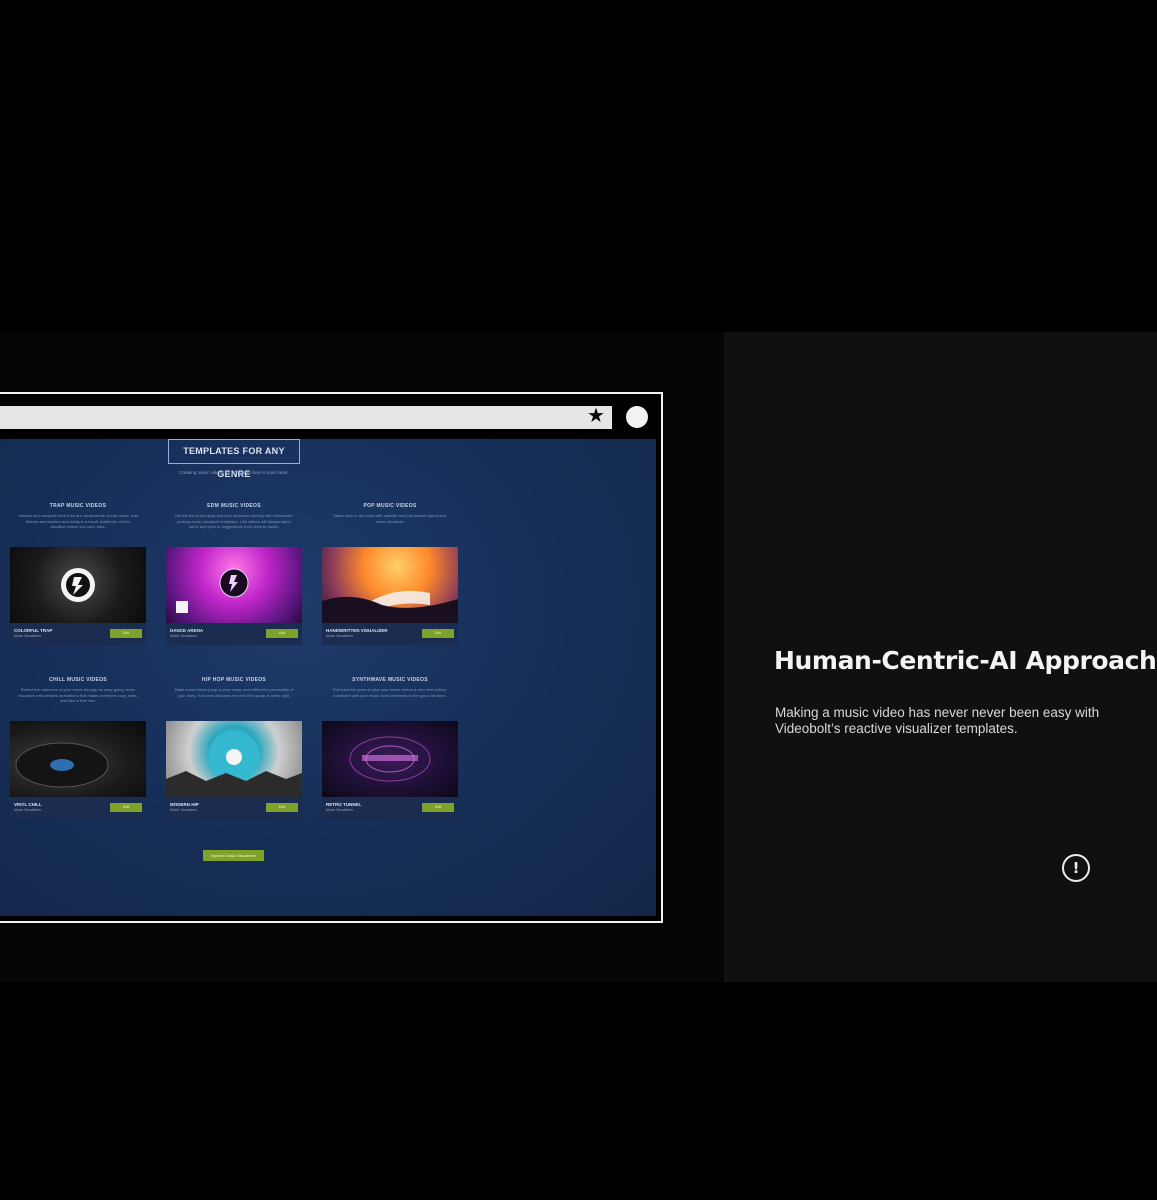 Image resolution: width=1157 pixels, height=1200 pixels. Describe the element at coordinates (234, 506) in the screenshot. I see `column-title-edm: EDM MUSIC VIDEOS` at that location.